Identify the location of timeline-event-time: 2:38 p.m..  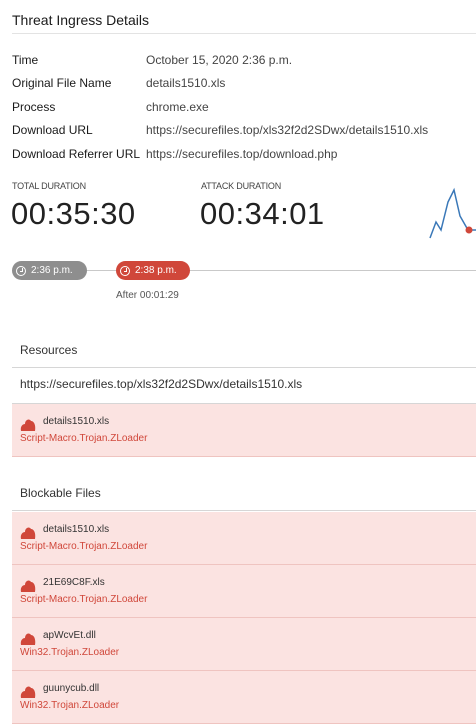
(156, 270).